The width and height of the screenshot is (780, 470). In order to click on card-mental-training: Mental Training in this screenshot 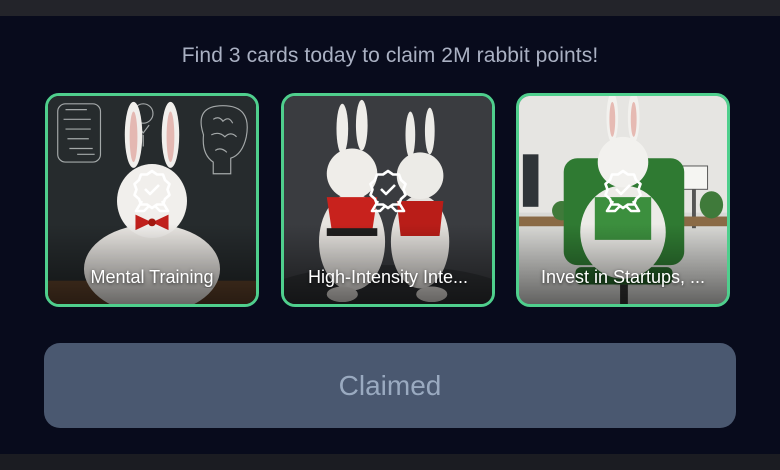, I will do `click(152, 200)`.